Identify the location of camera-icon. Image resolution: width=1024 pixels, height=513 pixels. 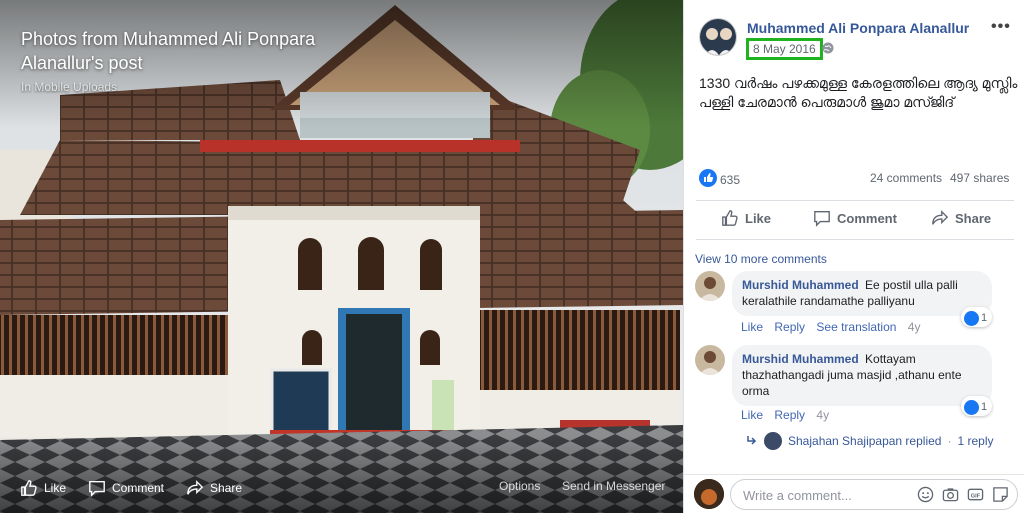
(950, 494).